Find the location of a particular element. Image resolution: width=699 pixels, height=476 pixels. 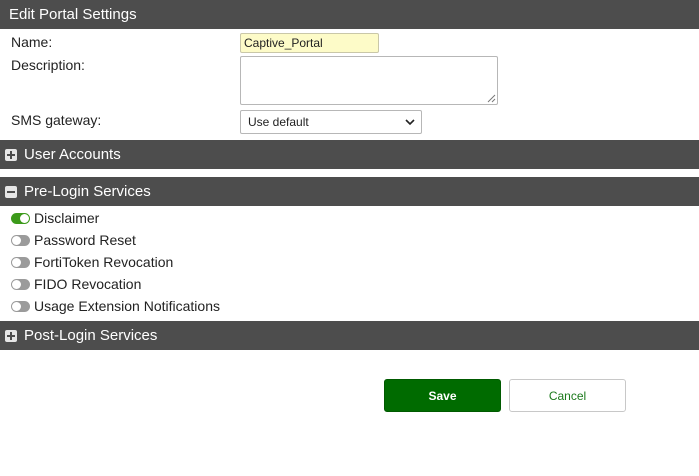

service-label-usage-extension-notifications: Usage Extension Notifications is located at coordinates (127, 306).